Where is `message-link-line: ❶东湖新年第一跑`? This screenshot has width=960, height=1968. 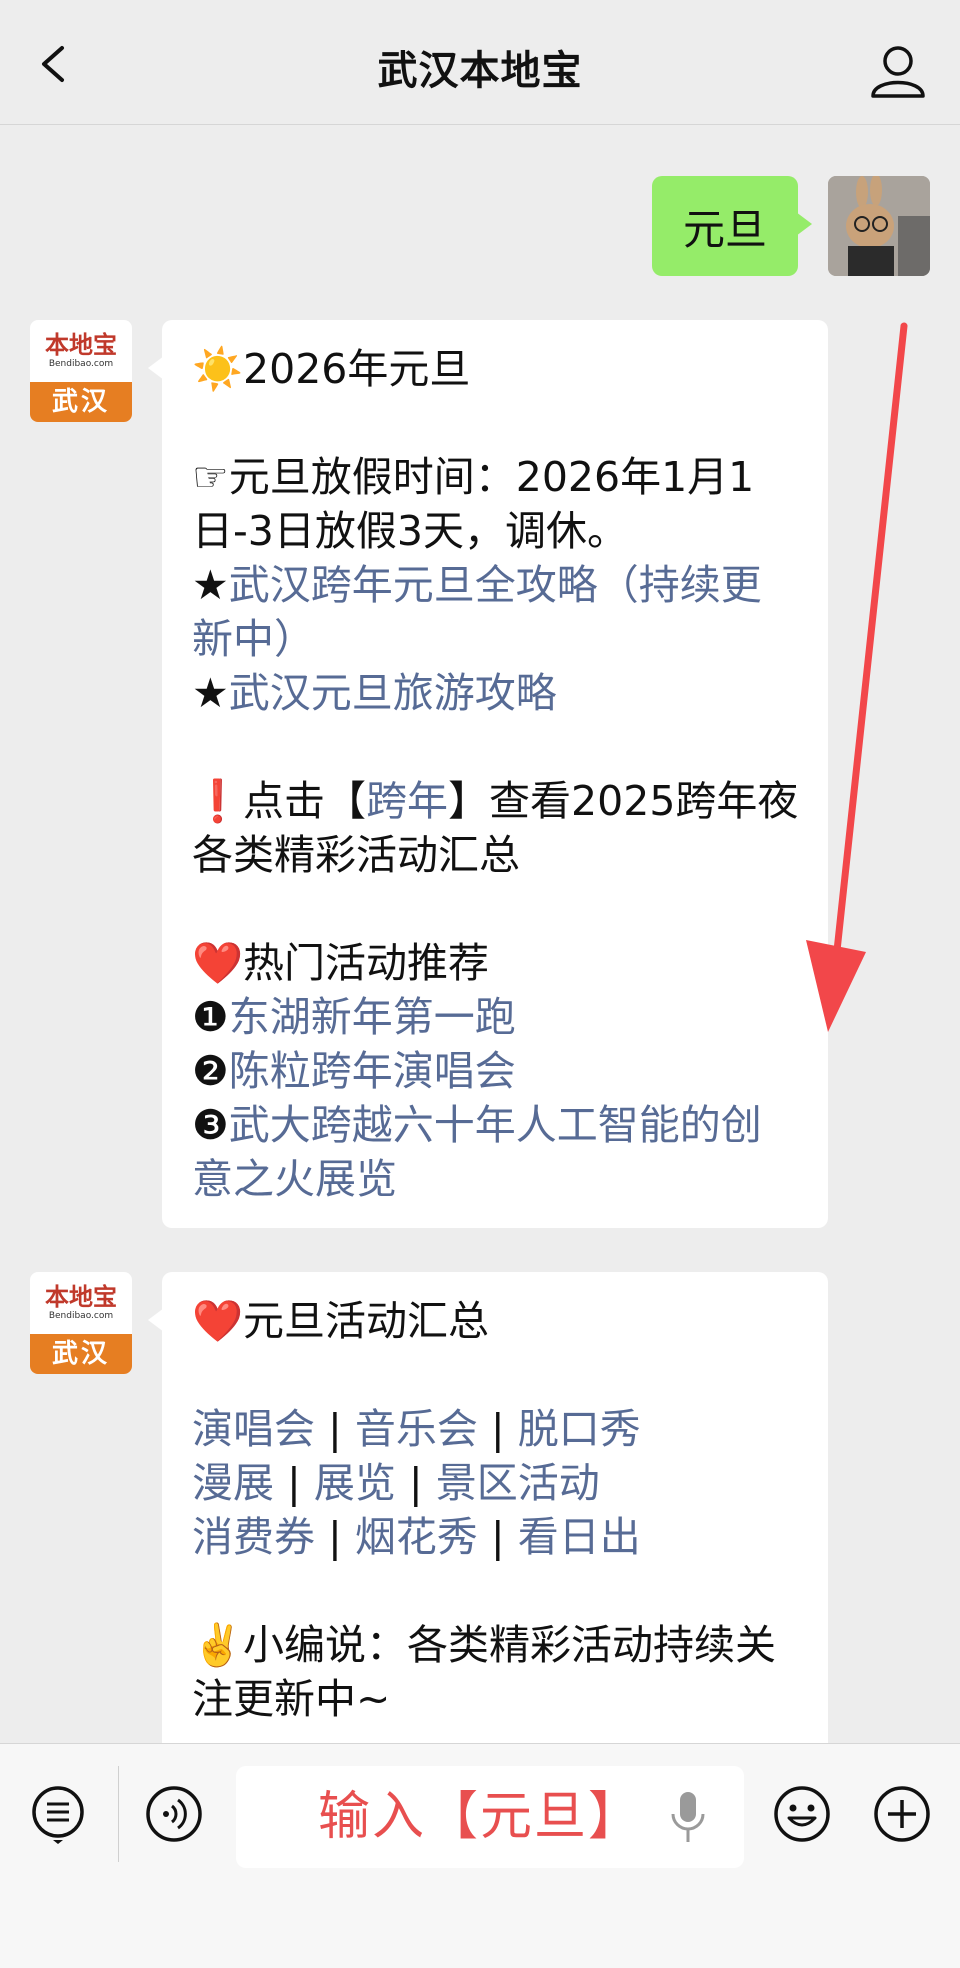 message-link-line: ❶东湖新年第一跑 is located at coordinates (496, 1017).